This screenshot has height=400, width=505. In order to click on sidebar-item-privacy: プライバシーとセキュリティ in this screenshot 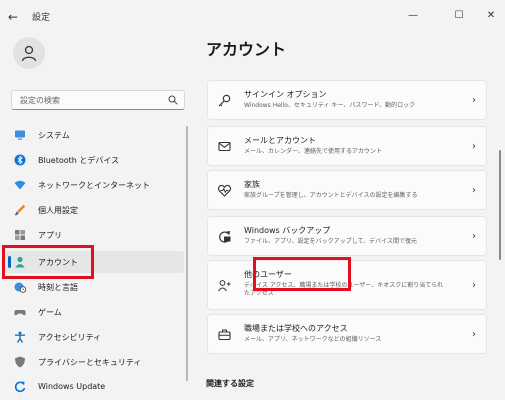, I will do `click(94, 362)`.